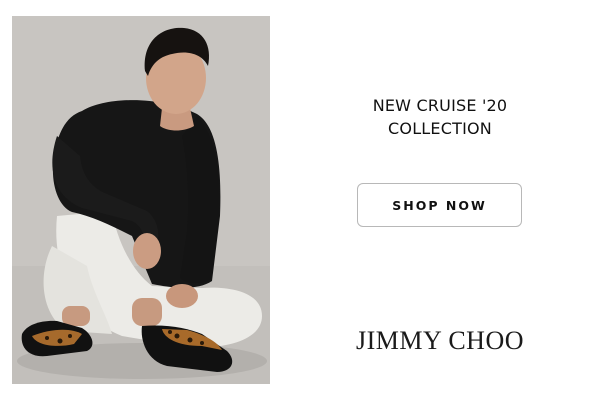 This screenshot has width=600, height=400. I want to click on headline-line-1: NEW CRUISE '20, so click(440, 105).